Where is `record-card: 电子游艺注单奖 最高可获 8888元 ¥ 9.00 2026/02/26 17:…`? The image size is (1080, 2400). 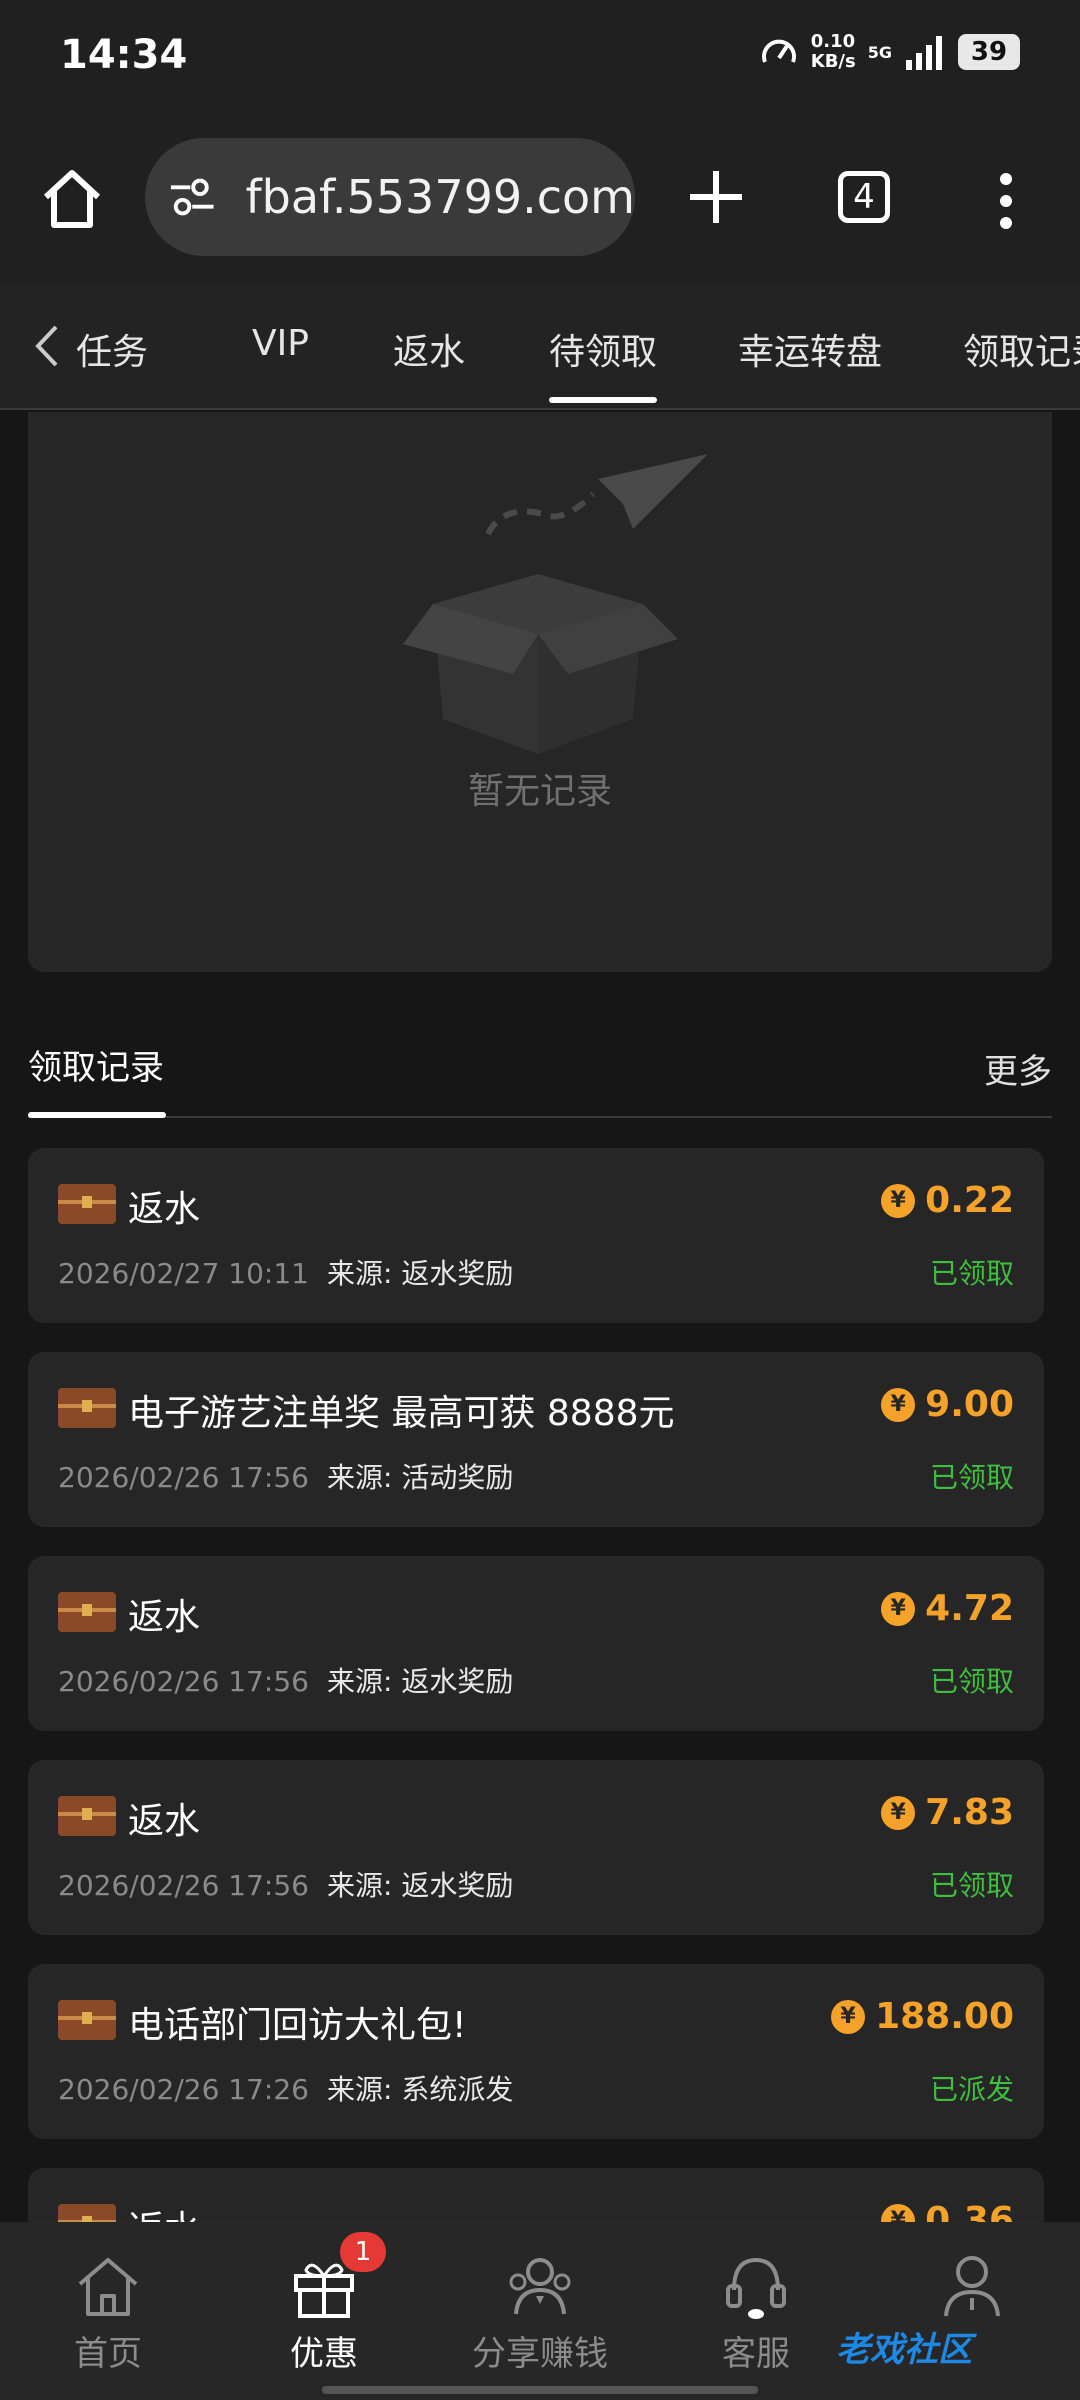 record-card: 电子游艺注单奖 最高可获 8888元 ¥ 9.00 2026/02/26 17:… is located at coordinates (536, 1439).